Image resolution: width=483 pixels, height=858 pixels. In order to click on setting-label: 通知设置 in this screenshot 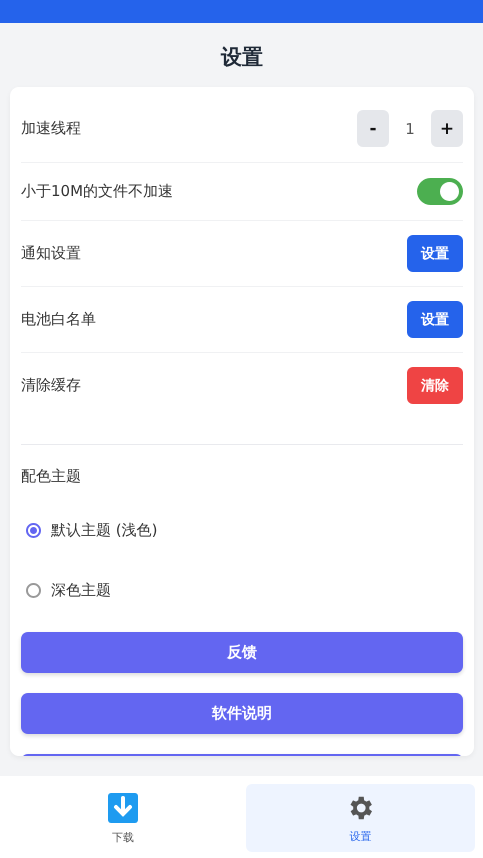, I will do `click(51, 253)`.